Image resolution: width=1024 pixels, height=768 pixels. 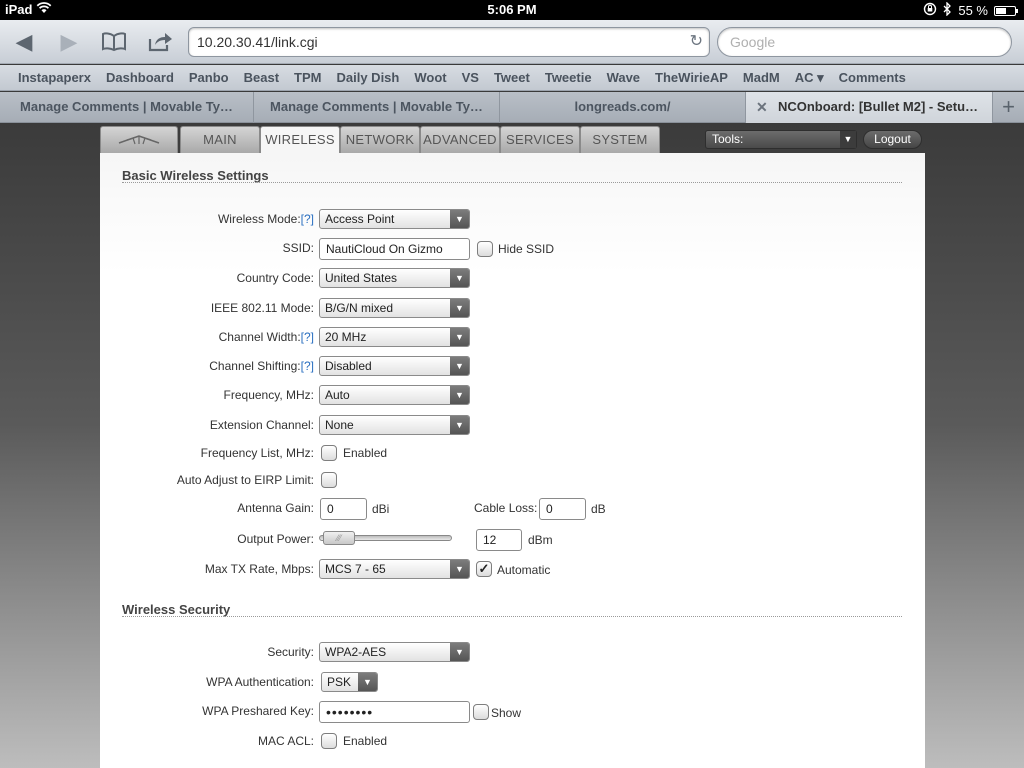 What do you see at coordinates (1008, 107) in the screenshot?
I see `new-tab-plus-icon: +` at bounding box center [1008, 107].